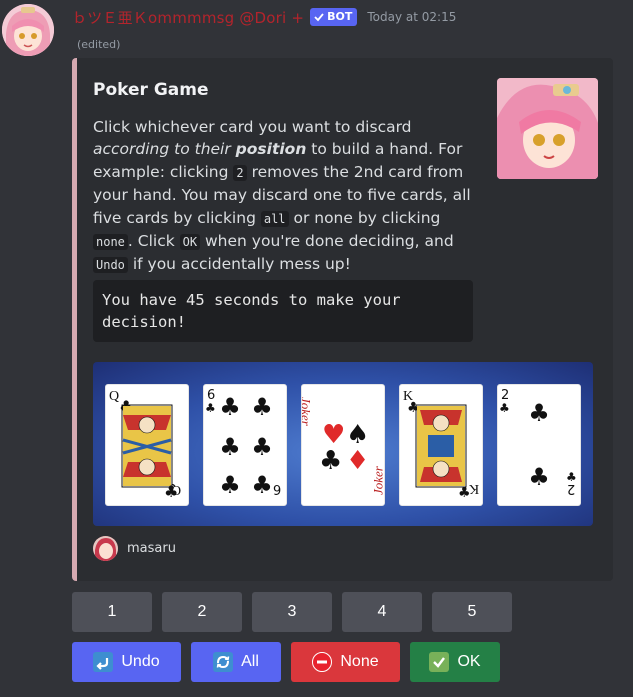  What do you see at coordinates (382, 612) in the screenshot?
I see `discard-button-4: 4` at bounding box center [382, 612].